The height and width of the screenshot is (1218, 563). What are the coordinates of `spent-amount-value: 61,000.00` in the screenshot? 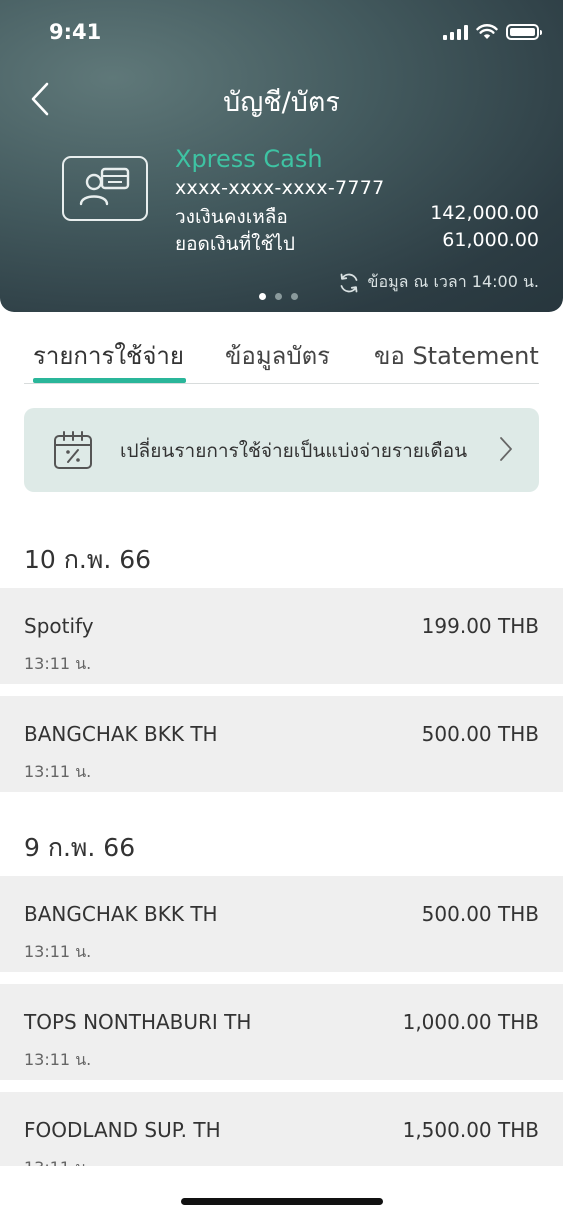 It's located at (490, 240).